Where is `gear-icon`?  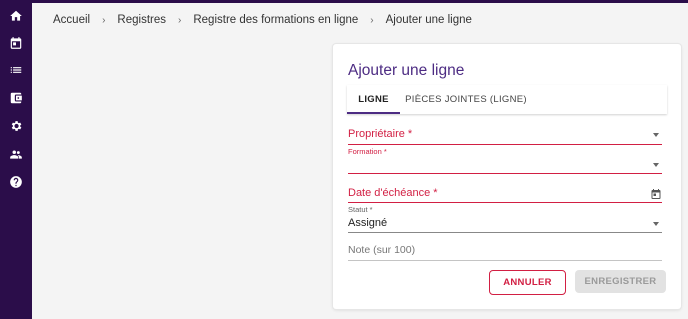
gear-icon is located at coordinates (16, 126).